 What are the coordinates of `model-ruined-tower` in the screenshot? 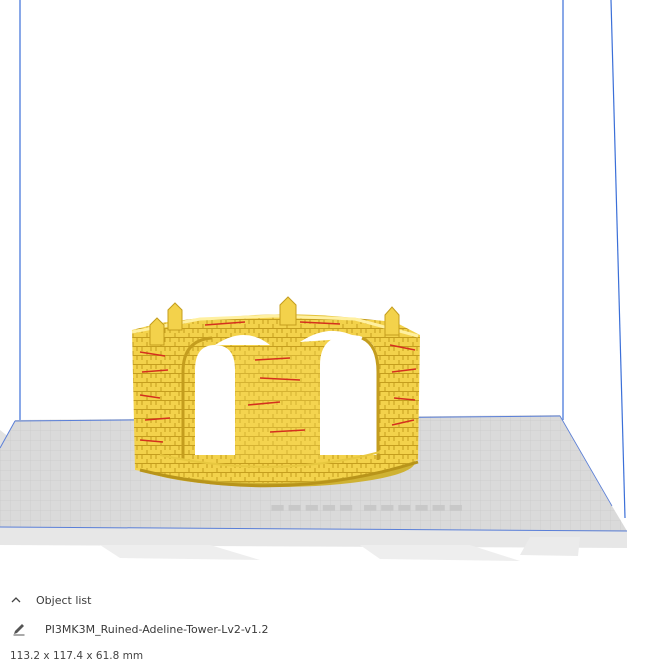 It's located at (275, 392).